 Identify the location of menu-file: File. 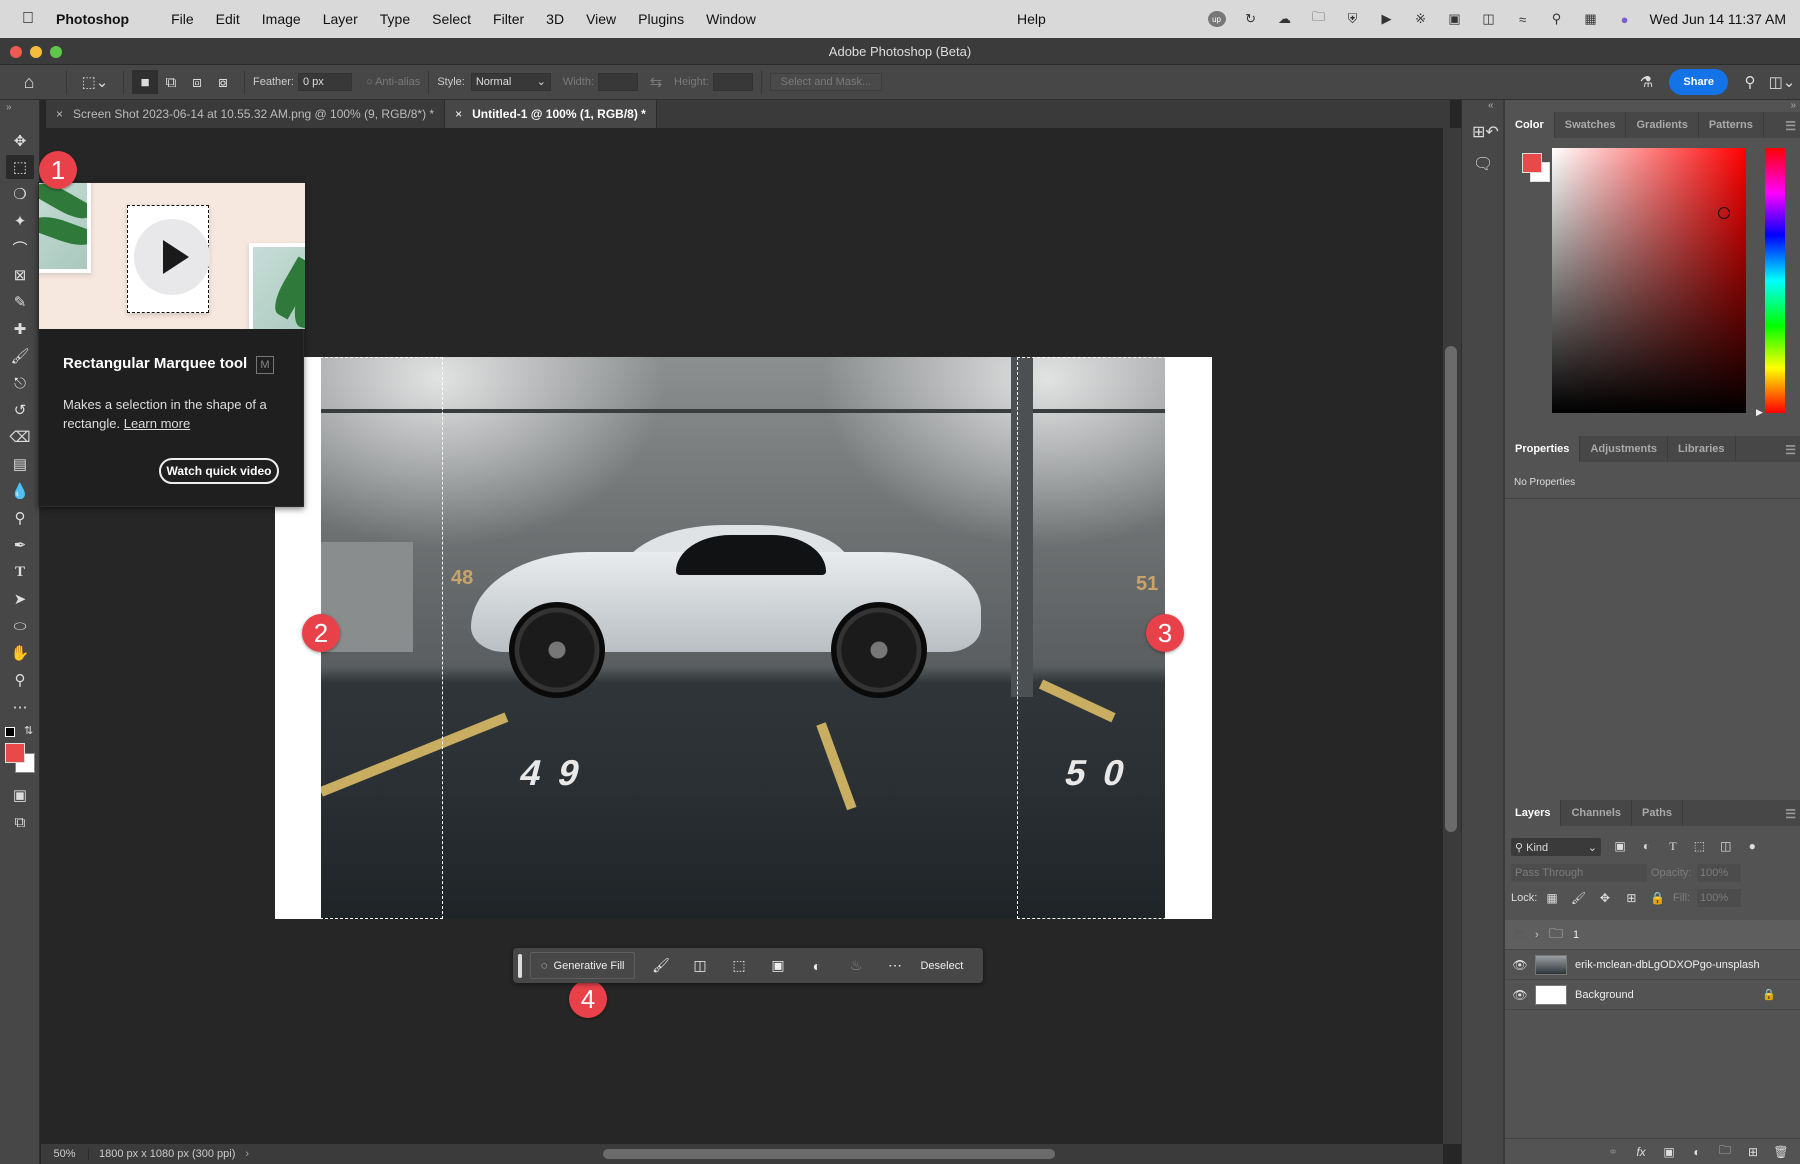
(182, 19).